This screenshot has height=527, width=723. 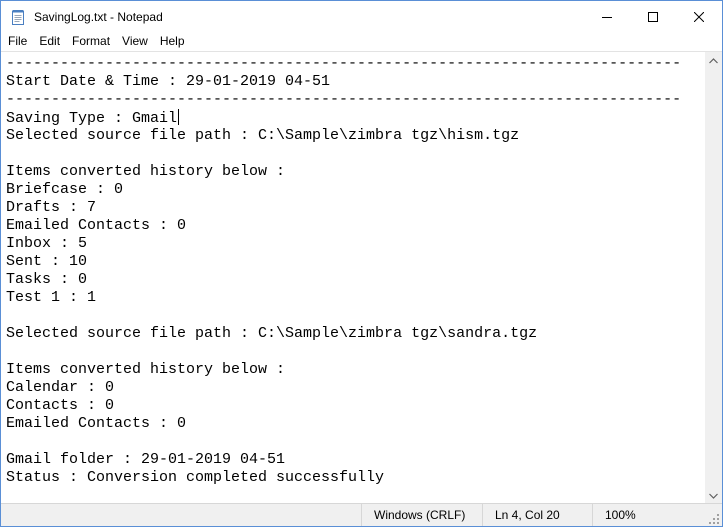 I want to click on chevron-down-icon, so click(x=713, y=496).